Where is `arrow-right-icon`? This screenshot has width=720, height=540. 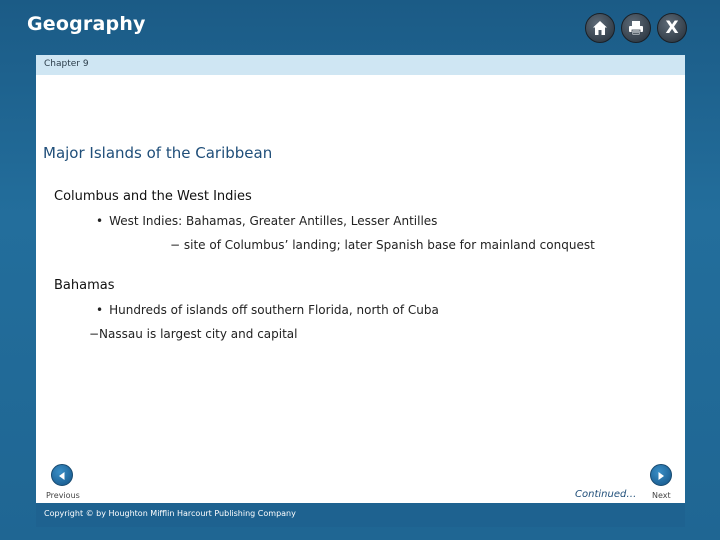
arrow-right-icon is located at coordinates (661, 475).